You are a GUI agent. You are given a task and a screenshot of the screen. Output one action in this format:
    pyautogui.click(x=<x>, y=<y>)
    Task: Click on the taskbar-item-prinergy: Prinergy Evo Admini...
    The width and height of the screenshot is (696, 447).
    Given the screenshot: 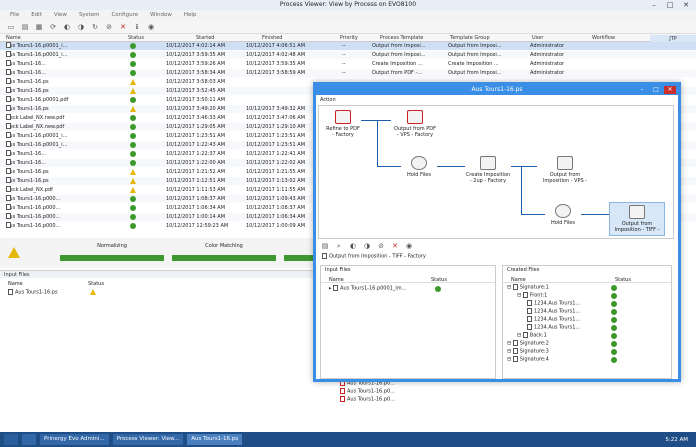 What is the action you would take?
    pyautogui.click(x=74, y=439)
    